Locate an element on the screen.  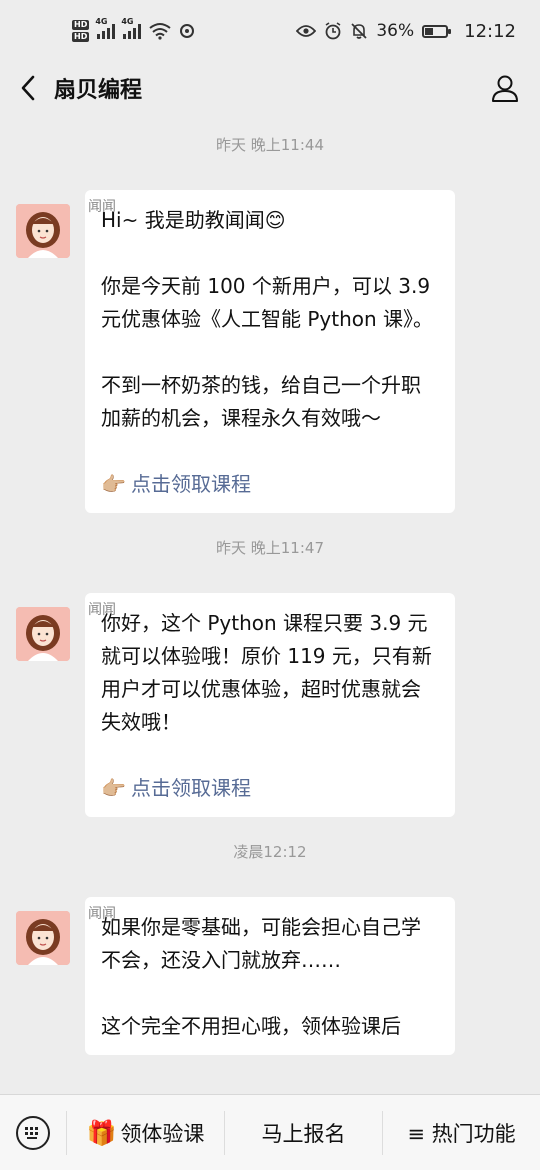
chevron-left-icon is located at coordinates (28, 88).